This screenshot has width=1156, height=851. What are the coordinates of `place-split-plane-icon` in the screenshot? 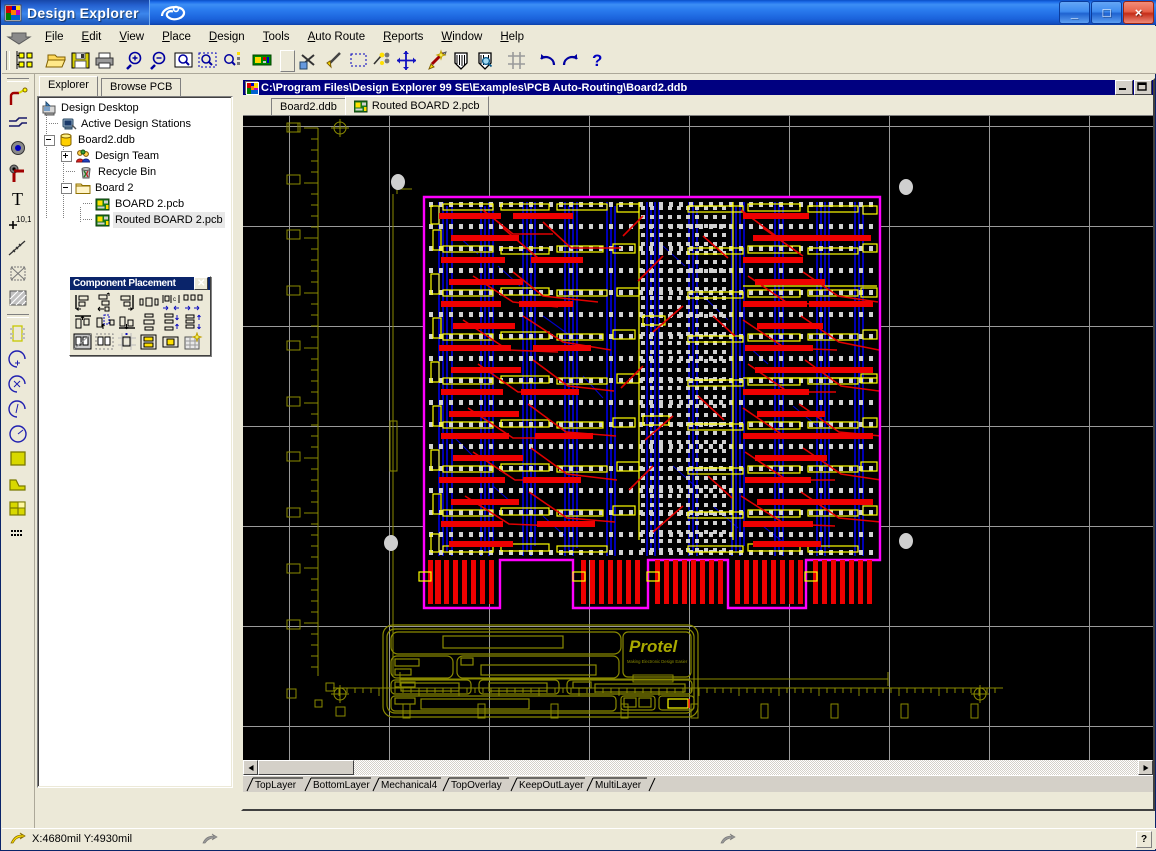 It's located at (18, 484).